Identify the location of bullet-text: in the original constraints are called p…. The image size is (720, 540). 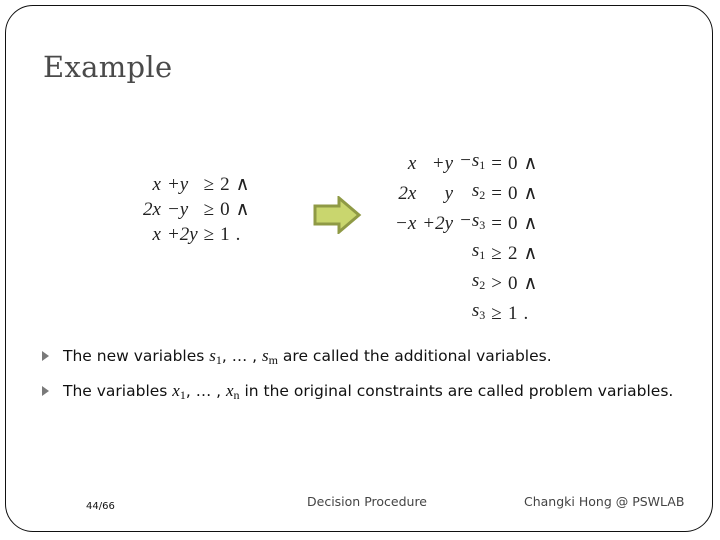
(456, 391).